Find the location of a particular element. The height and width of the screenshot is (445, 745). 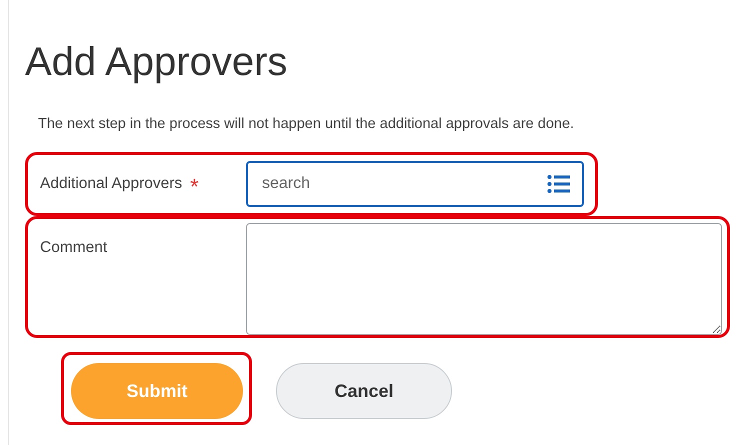

search-field: search is located at coordinates (415, 184).